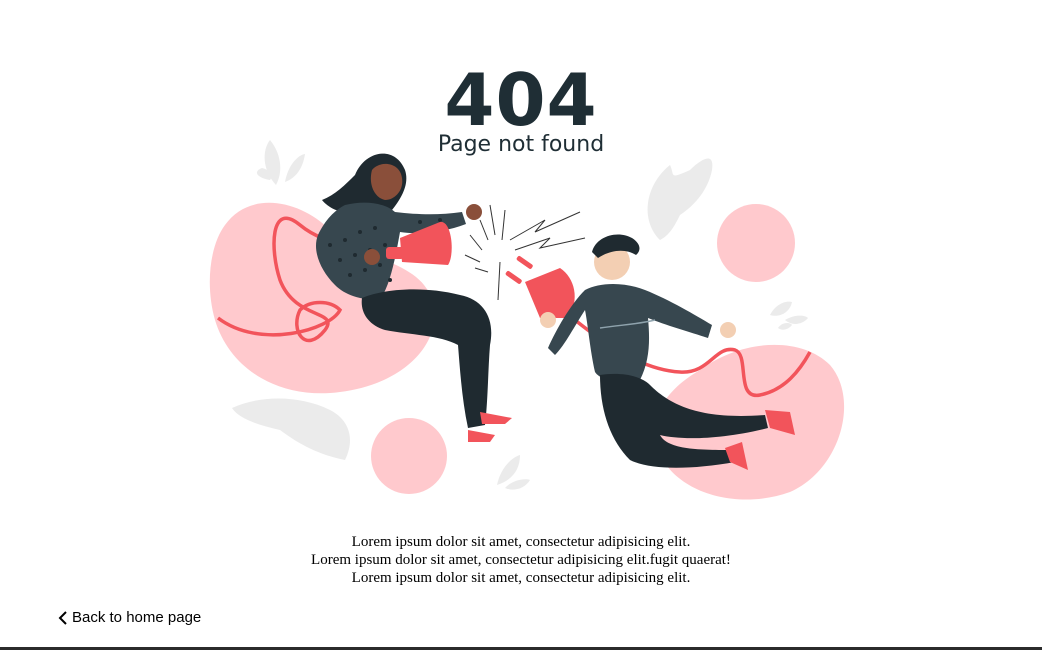  I want to click on pink-blob-small-left, so click(409, 456).